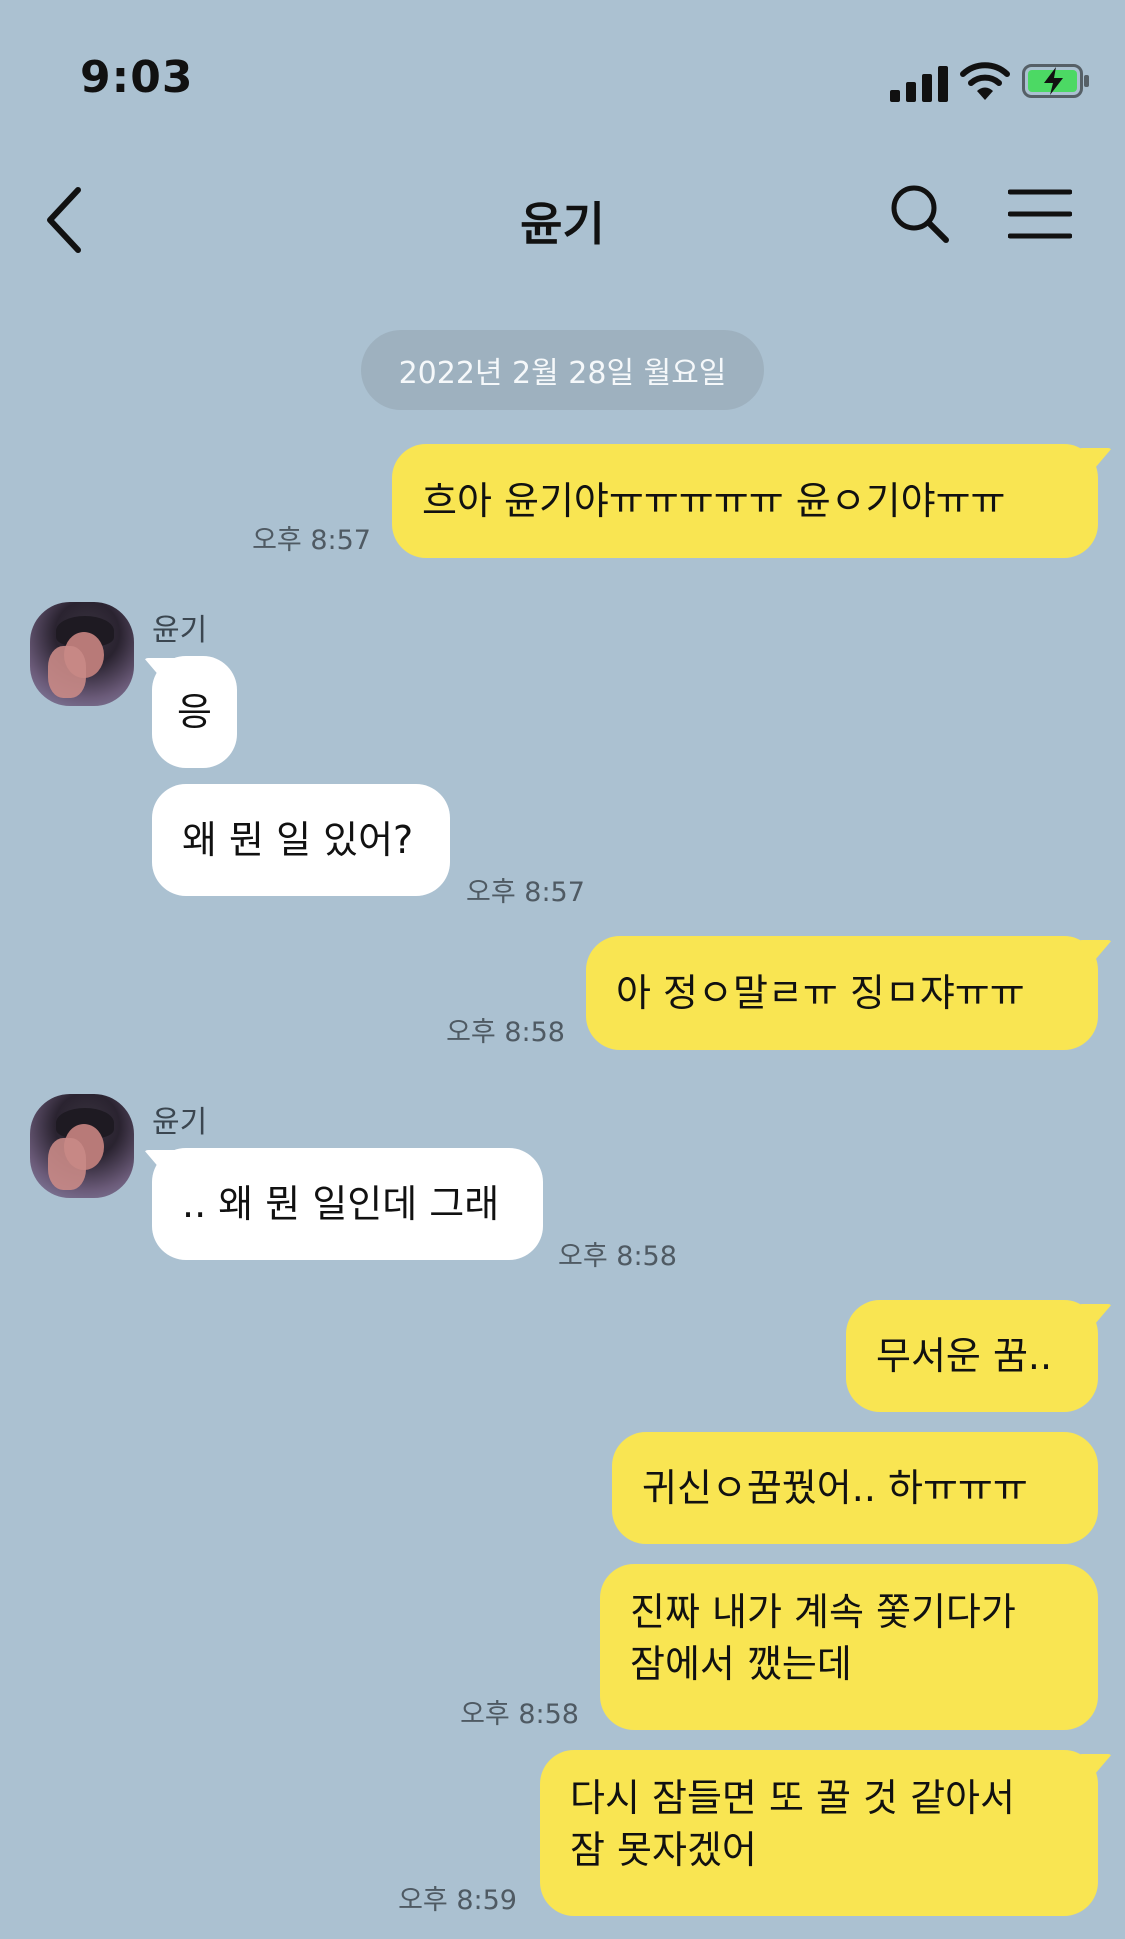  I want to click on chat-title: 윤기, so click(562, 224).